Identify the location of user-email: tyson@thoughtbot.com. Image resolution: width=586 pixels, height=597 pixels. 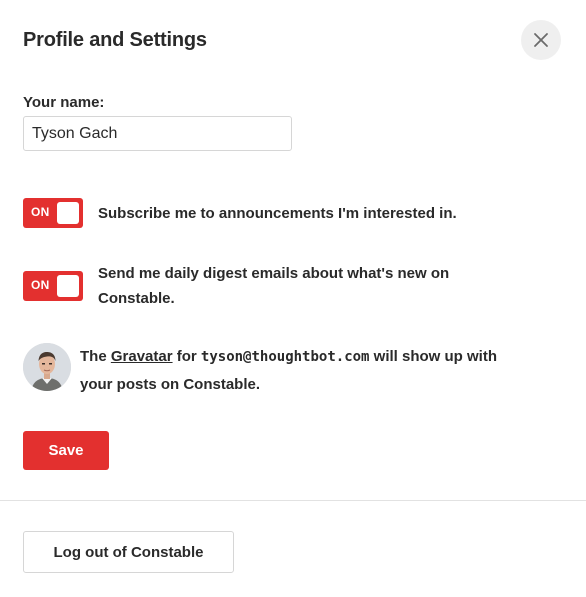
(285, 357).